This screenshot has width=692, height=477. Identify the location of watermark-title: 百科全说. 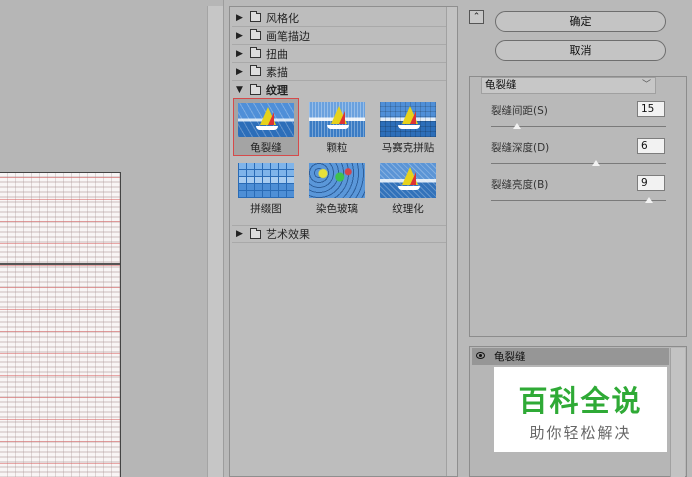
(580, 401).